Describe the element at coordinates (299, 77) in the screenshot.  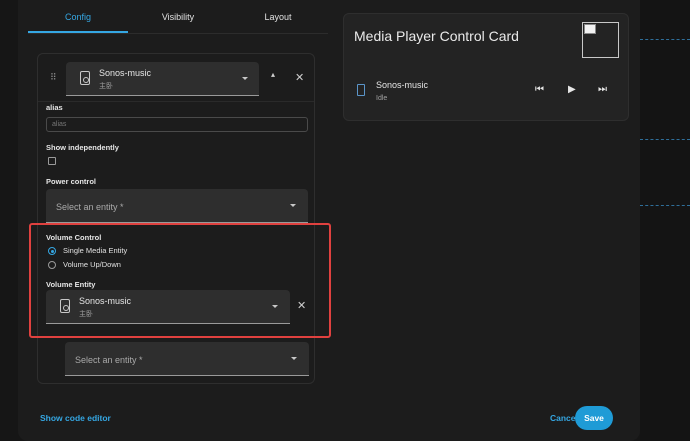
I see `close-icon: ✕` at that location.